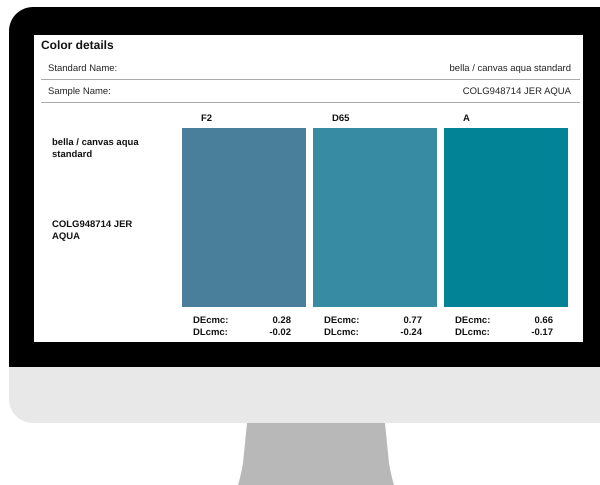 The width and height of the screenshot is (600, 485). Describe the element at coordinates (516, 91) in the screenshot. I see `field-value: COLG948714 JER AQUA` at that location.